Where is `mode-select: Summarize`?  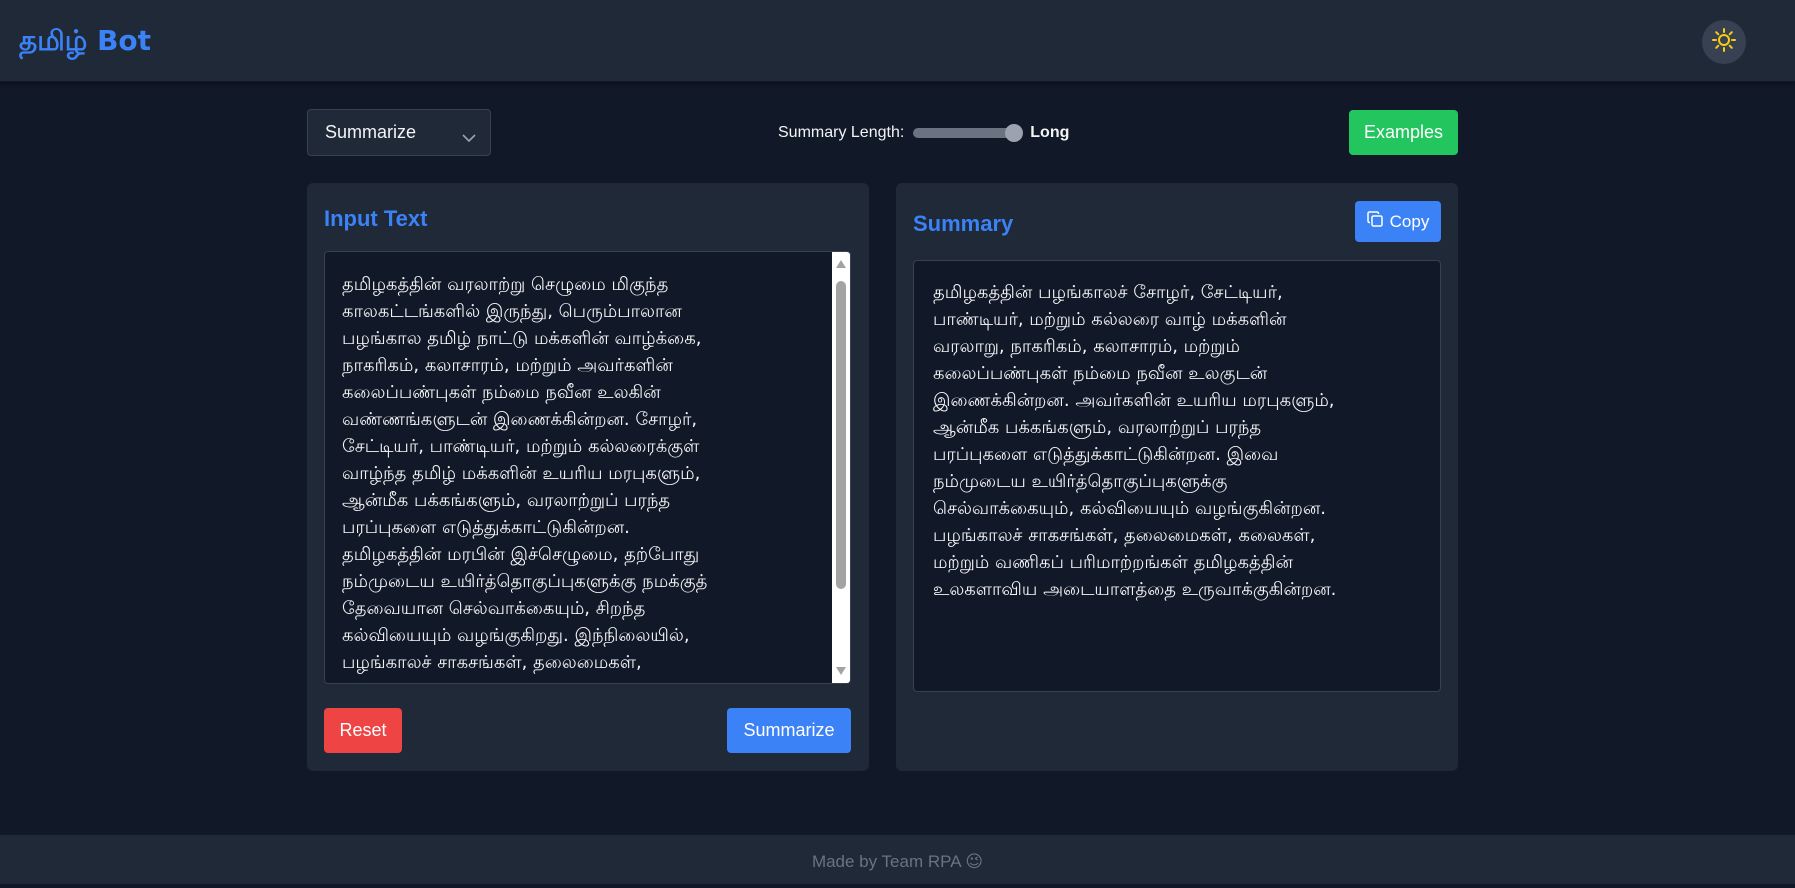
mode-select: Summarize is located at coordinates (399, 132).